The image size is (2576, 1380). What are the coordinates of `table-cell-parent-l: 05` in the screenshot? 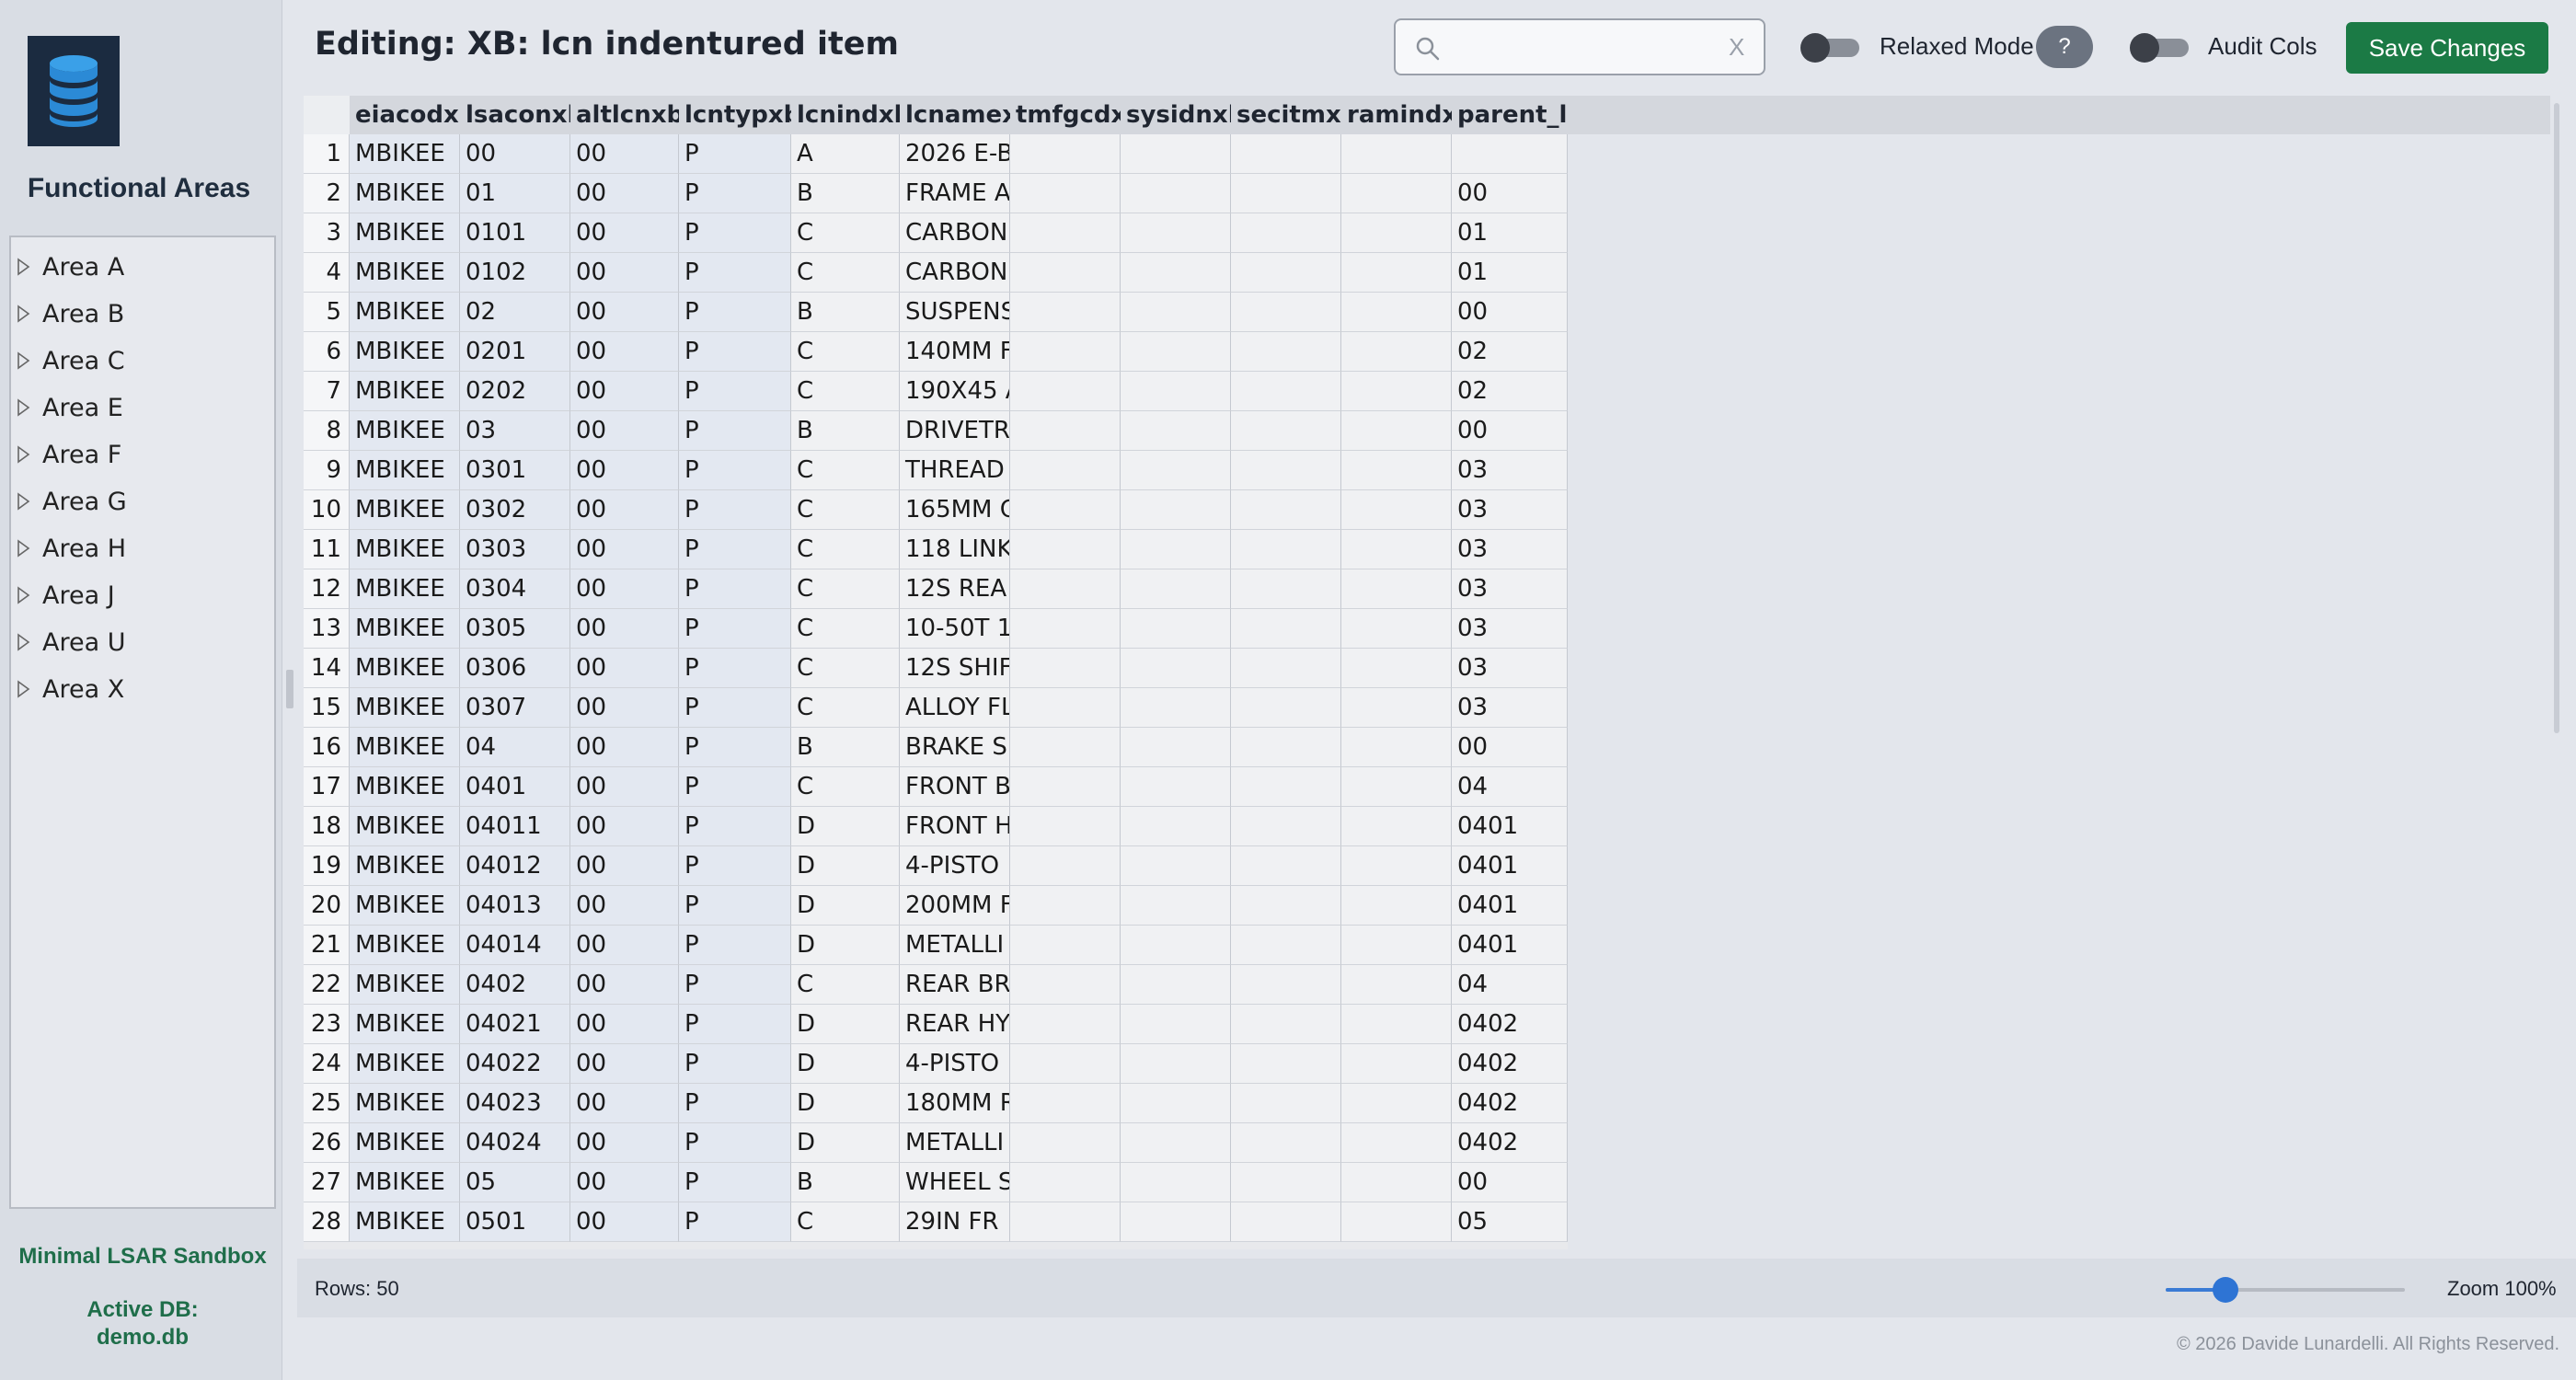 It's located at (1510, 1222).